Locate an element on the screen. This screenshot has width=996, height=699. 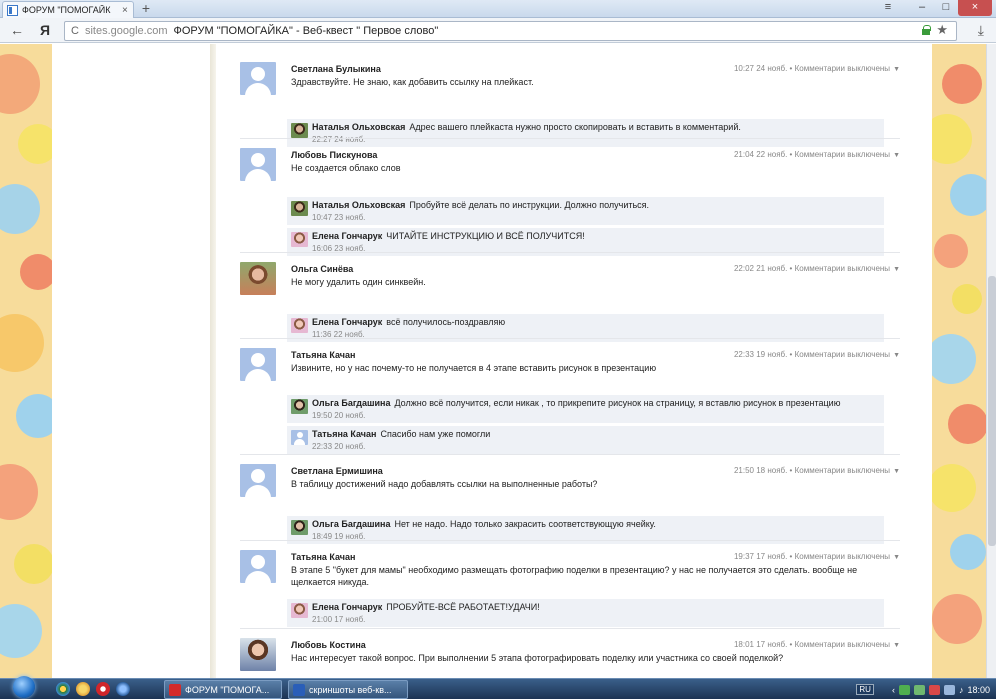
minimize-button: – is located at coordinates (922, 8).